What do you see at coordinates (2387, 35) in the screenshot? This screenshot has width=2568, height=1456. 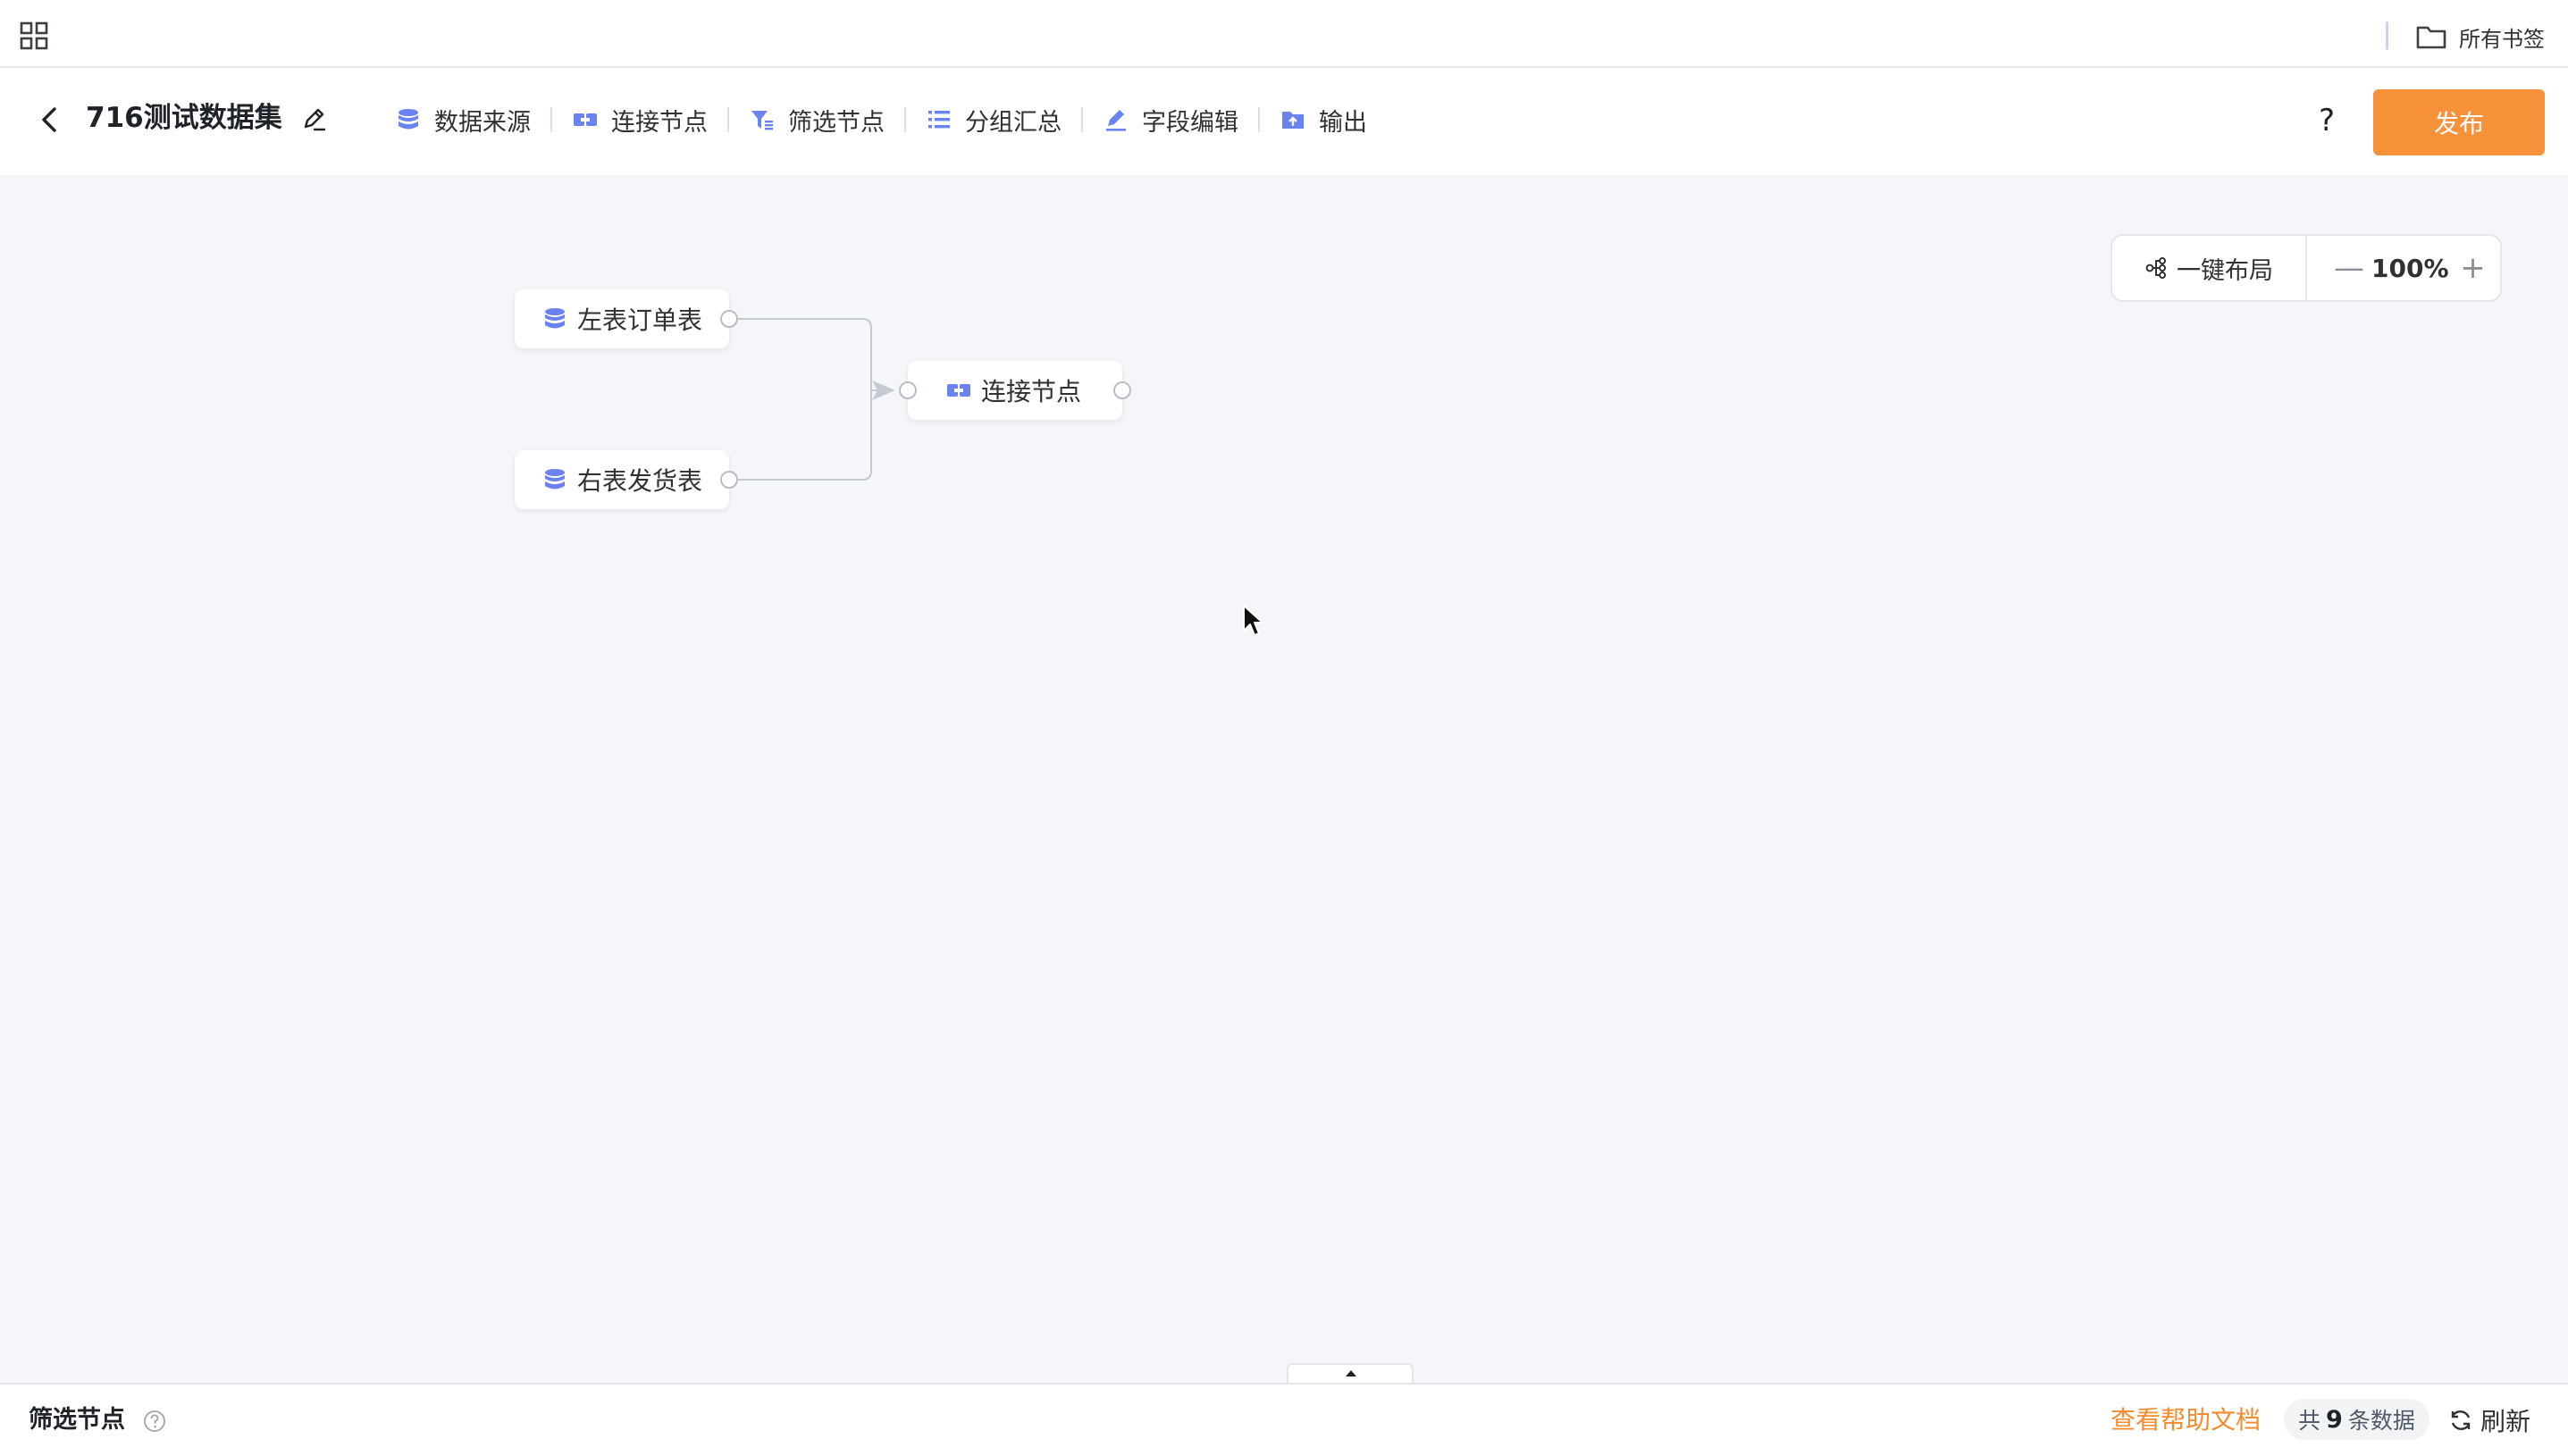 I see `bookmark-divider` at bounding box center [2387, 35].